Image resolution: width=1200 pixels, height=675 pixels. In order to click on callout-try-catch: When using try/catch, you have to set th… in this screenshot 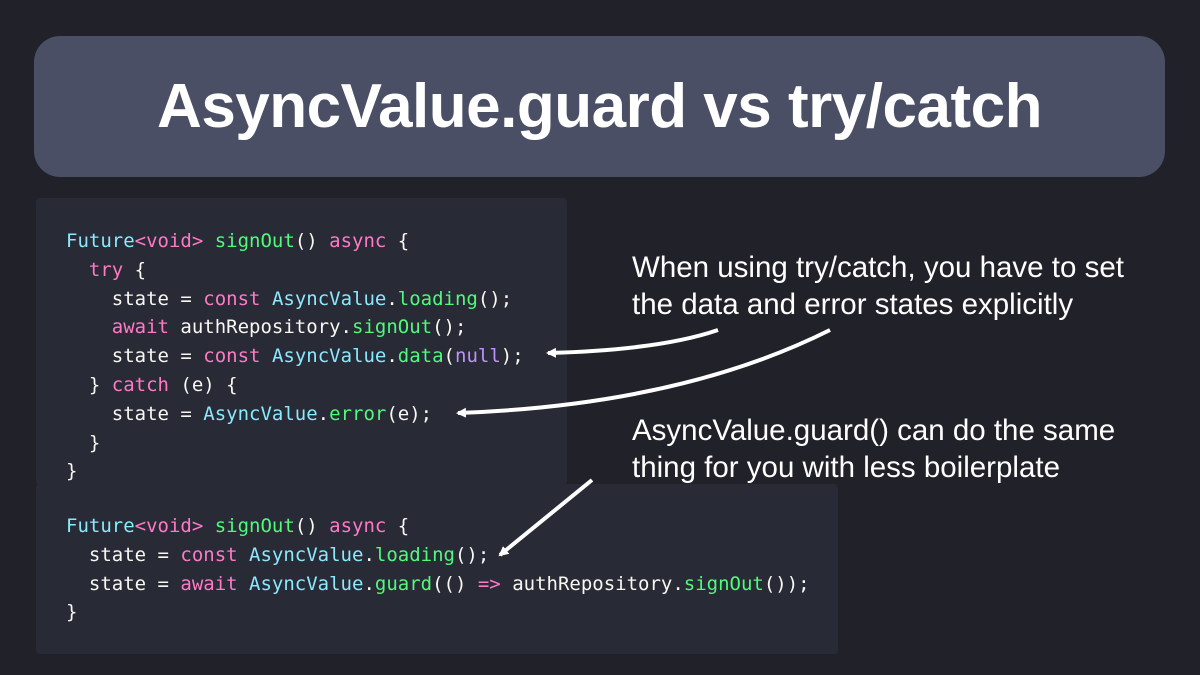, I will do `click(912, 286)`.